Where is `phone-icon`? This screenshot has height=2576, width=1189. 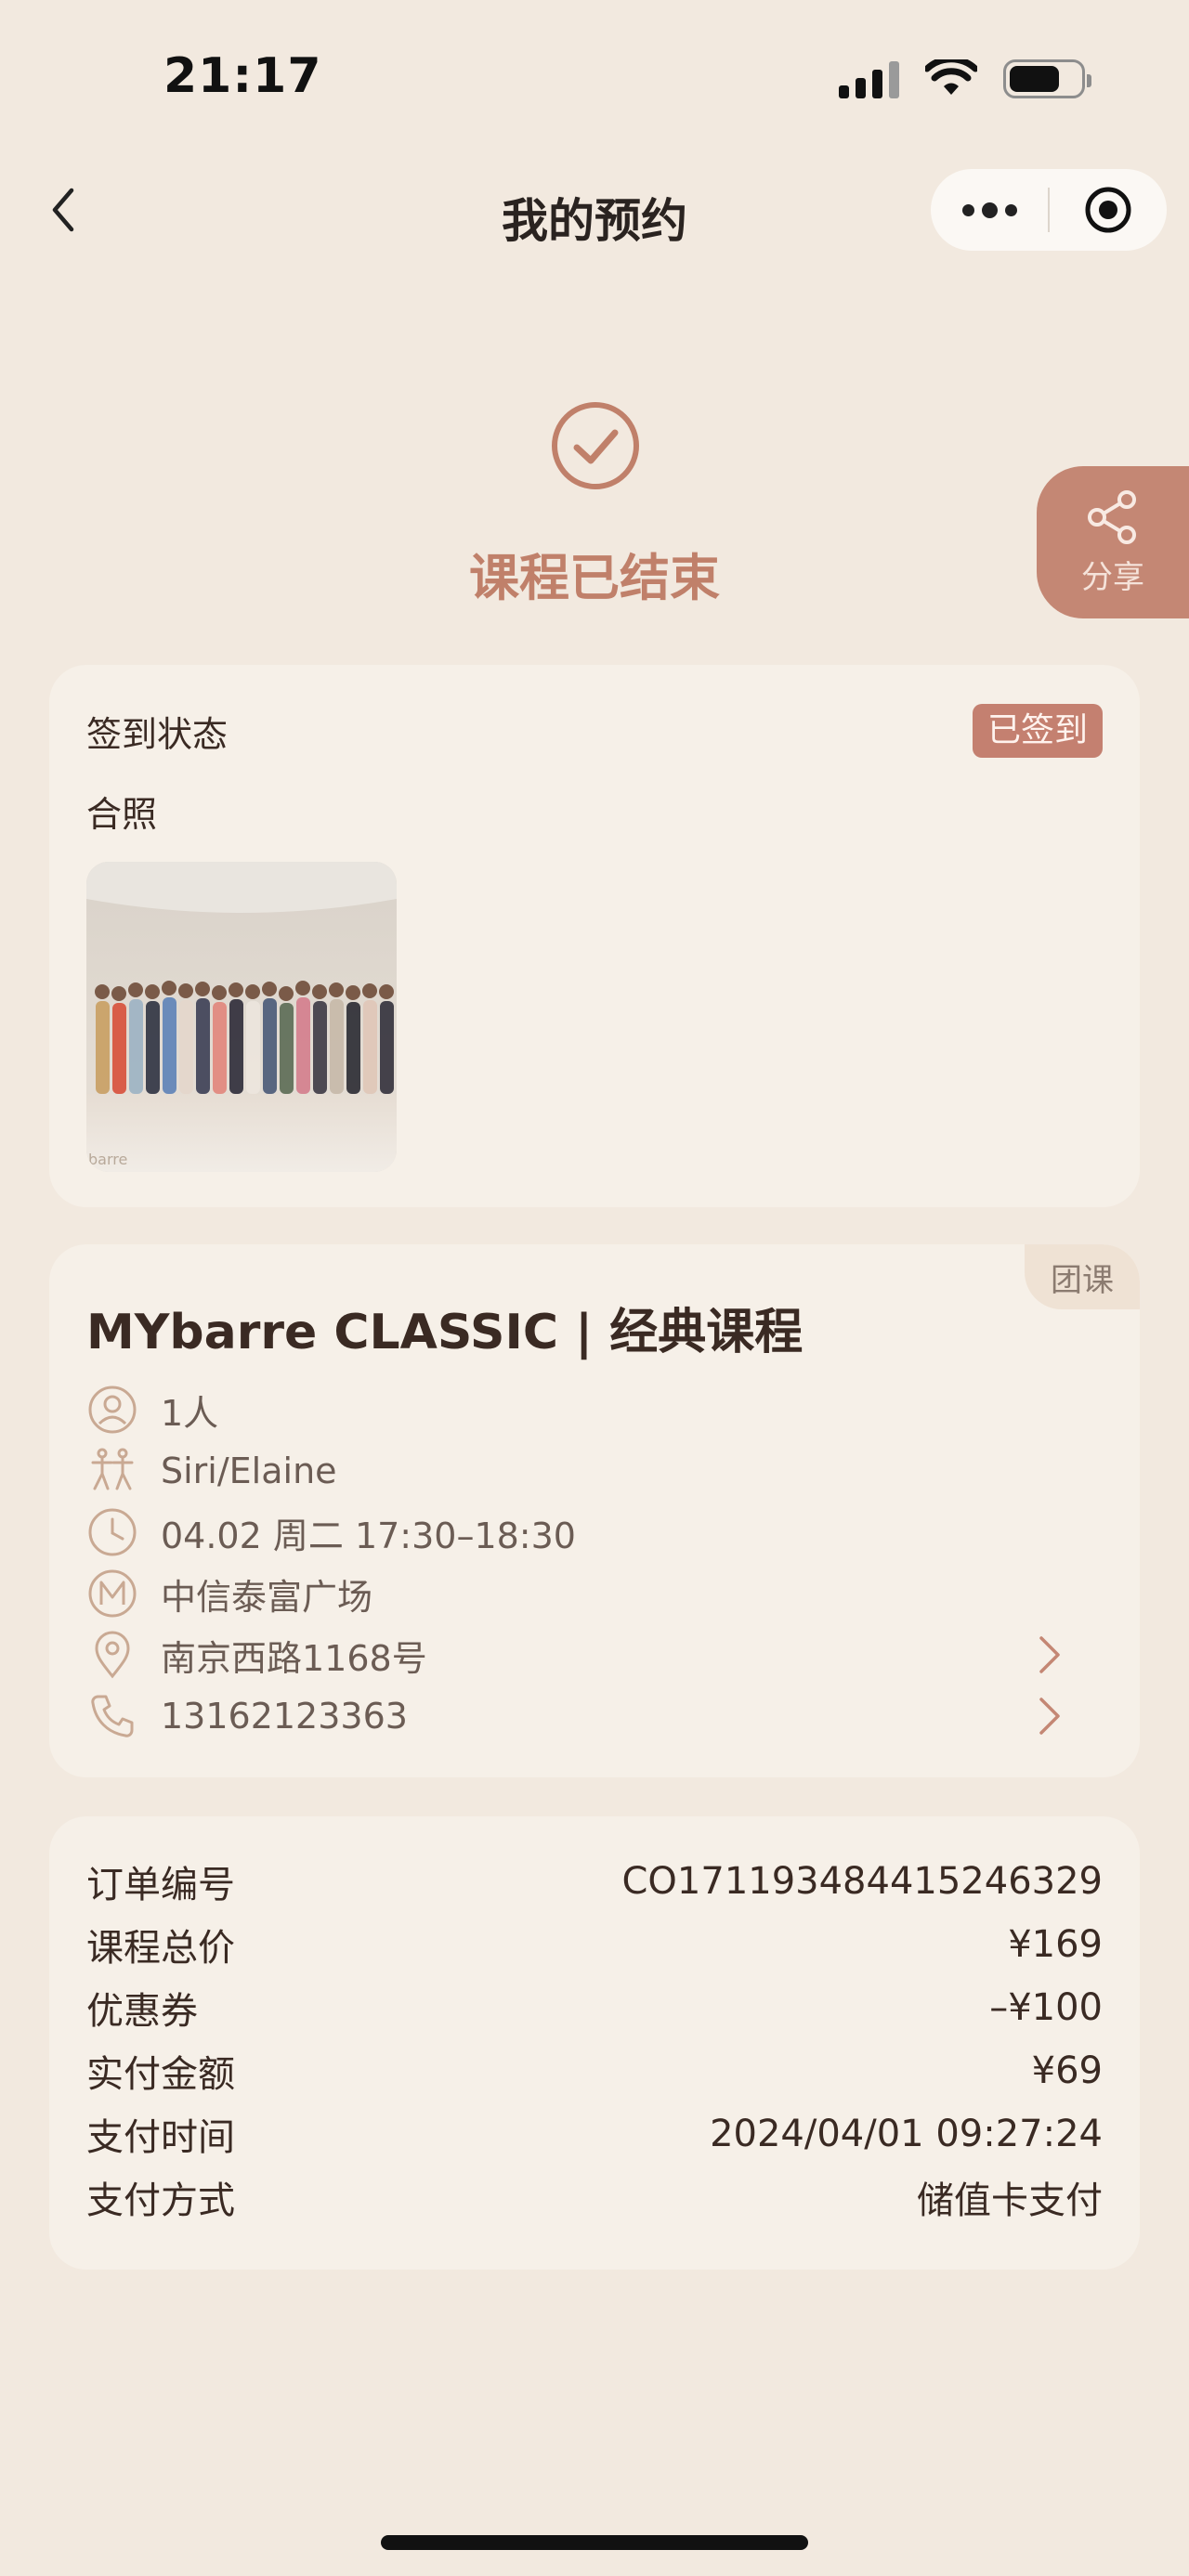 phone-icon is located at coordinates (112, 1716).